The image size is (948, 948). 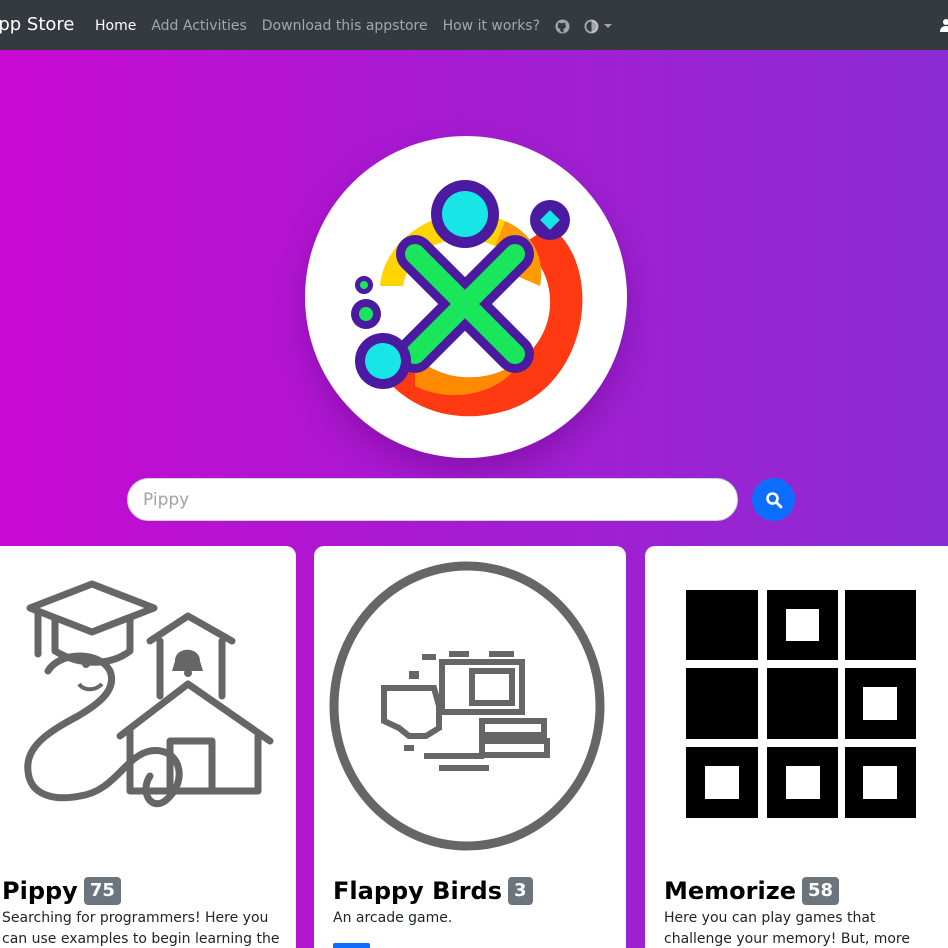 I want to click on github-icon, so click(x=562, y=26).